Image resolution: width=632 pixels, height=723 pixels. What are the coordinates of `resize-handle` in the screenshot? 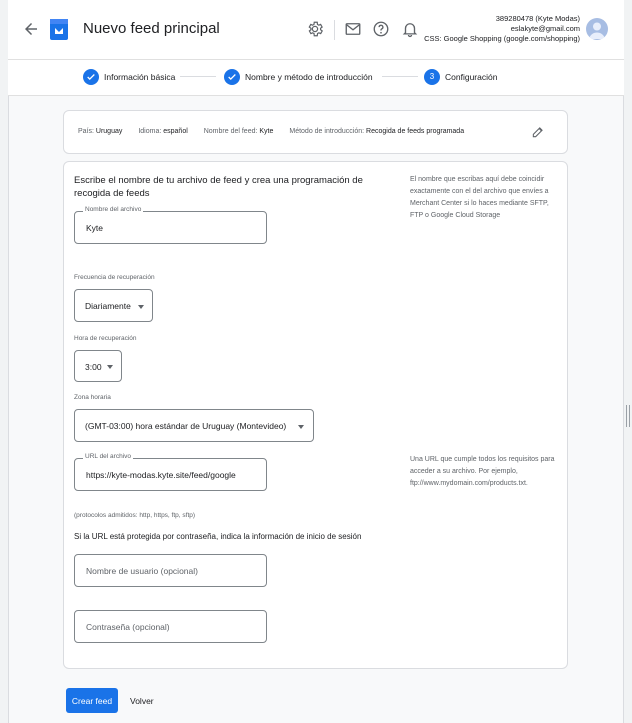 It's located at (628, 416).